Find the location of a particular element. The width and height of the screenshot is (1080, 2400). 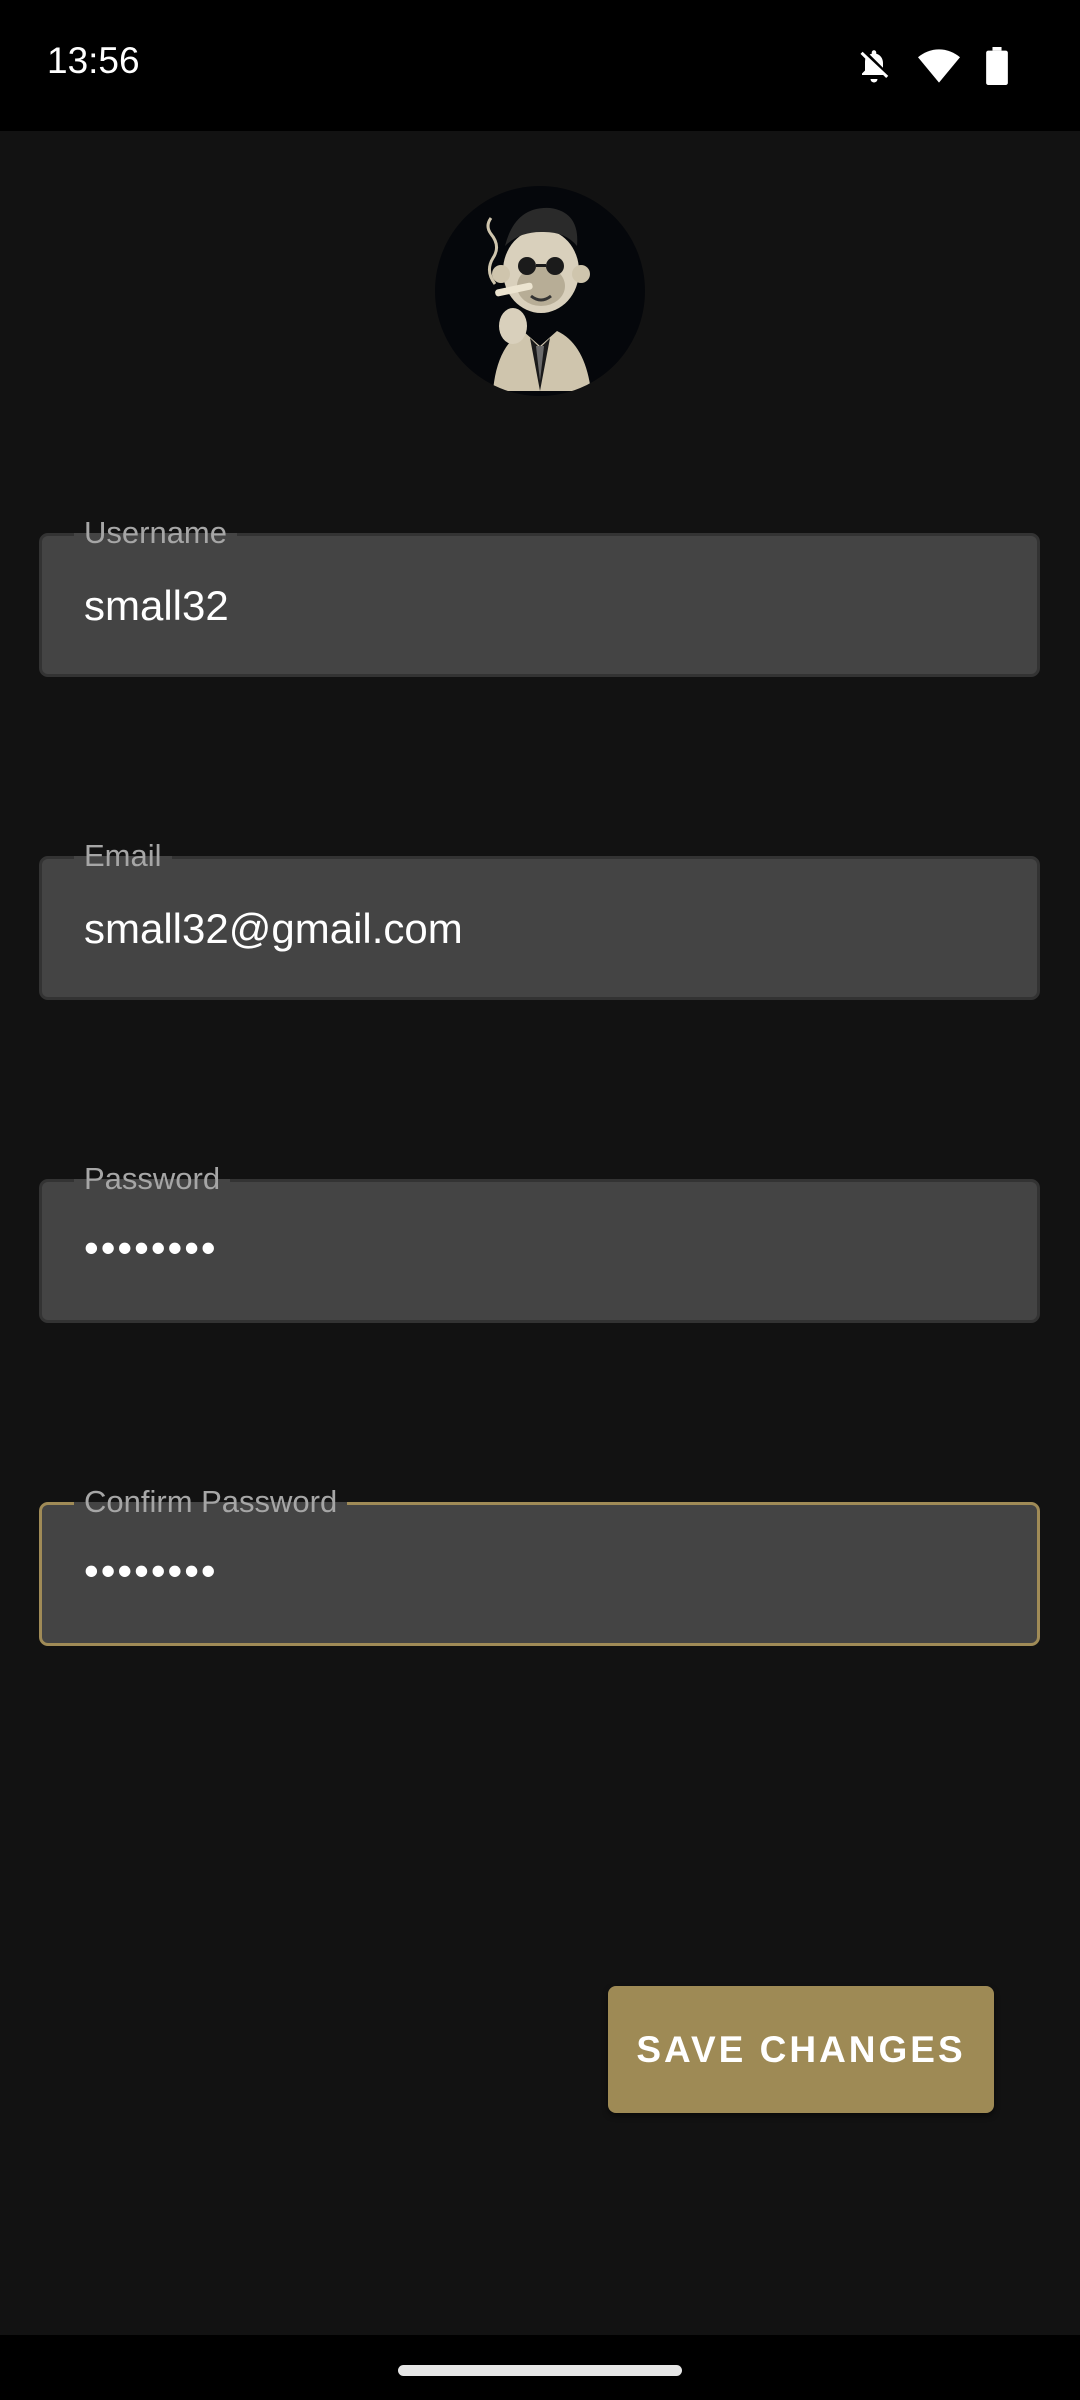

email-field: Email small32@gmail.com is located at coordinates (539, 916).